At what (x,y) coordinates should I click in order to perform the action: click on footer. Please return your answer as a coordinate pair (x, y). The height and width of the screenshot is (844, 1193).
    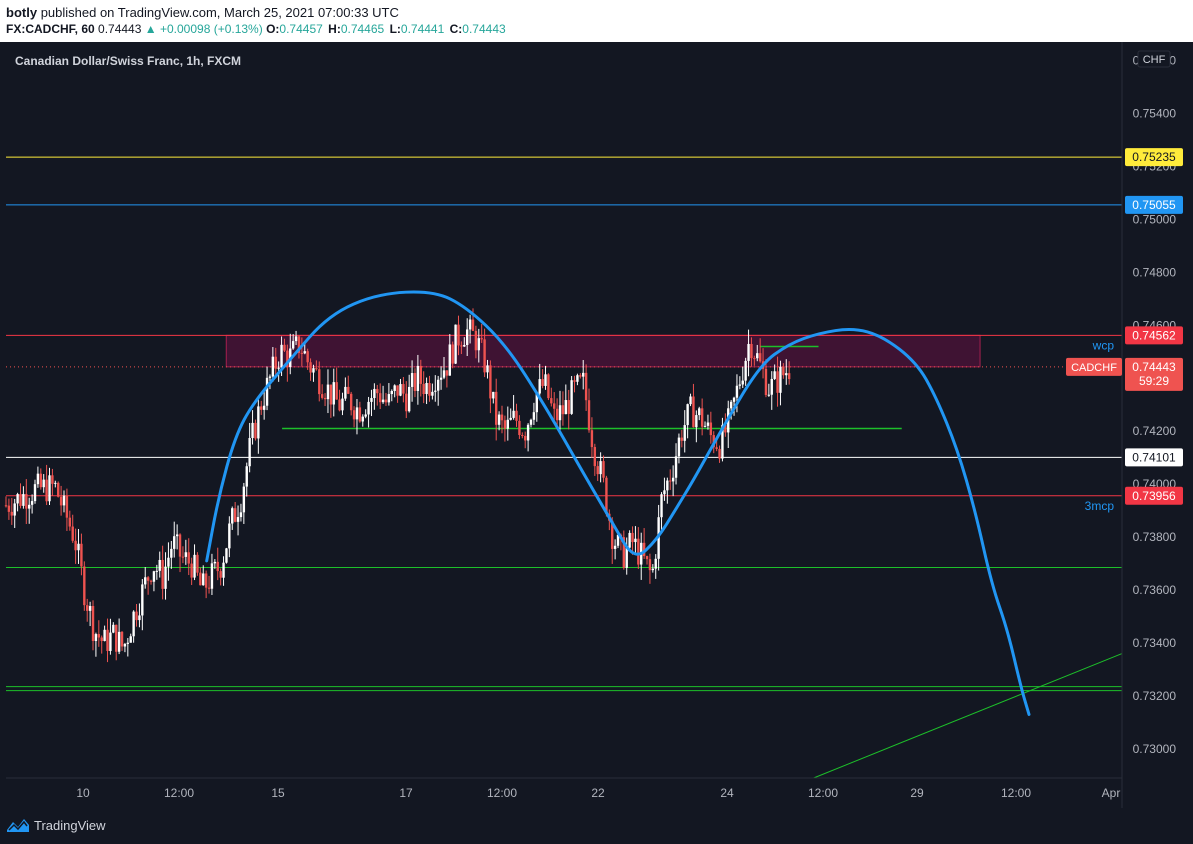
    Looking at the image, I should click on (596, 826).